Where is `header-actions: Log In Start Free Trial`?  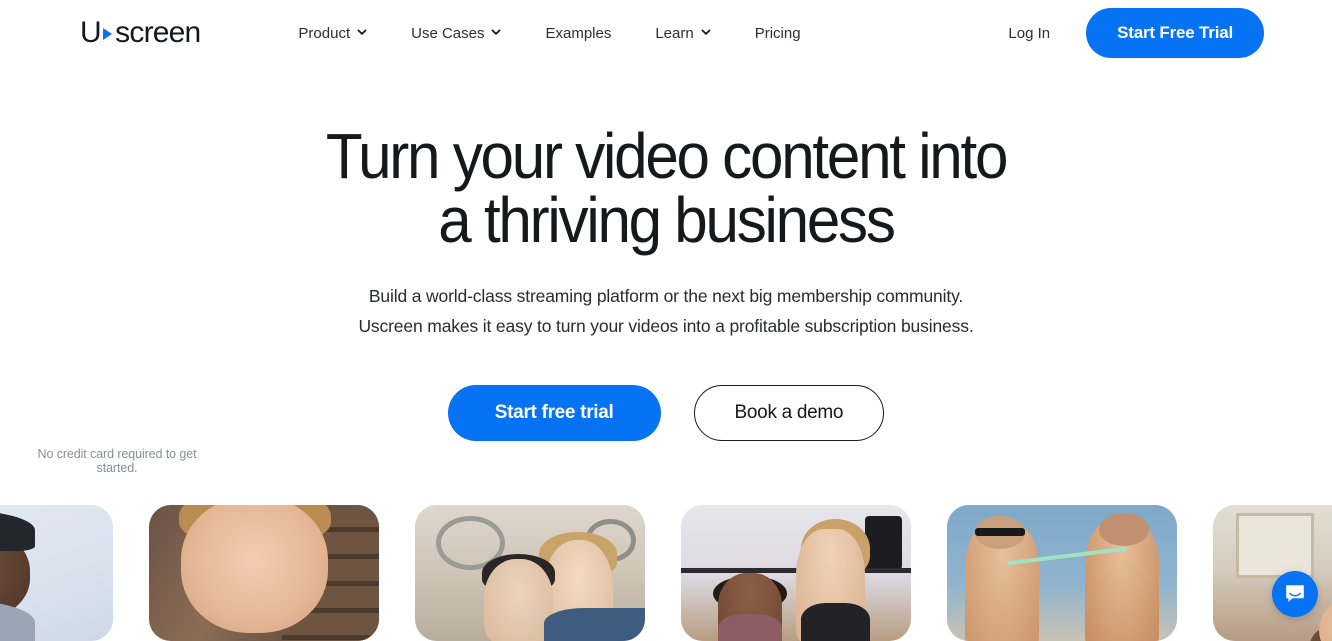
header-actions: Log In Start Free Trial is located at coordinates (1136, 33).